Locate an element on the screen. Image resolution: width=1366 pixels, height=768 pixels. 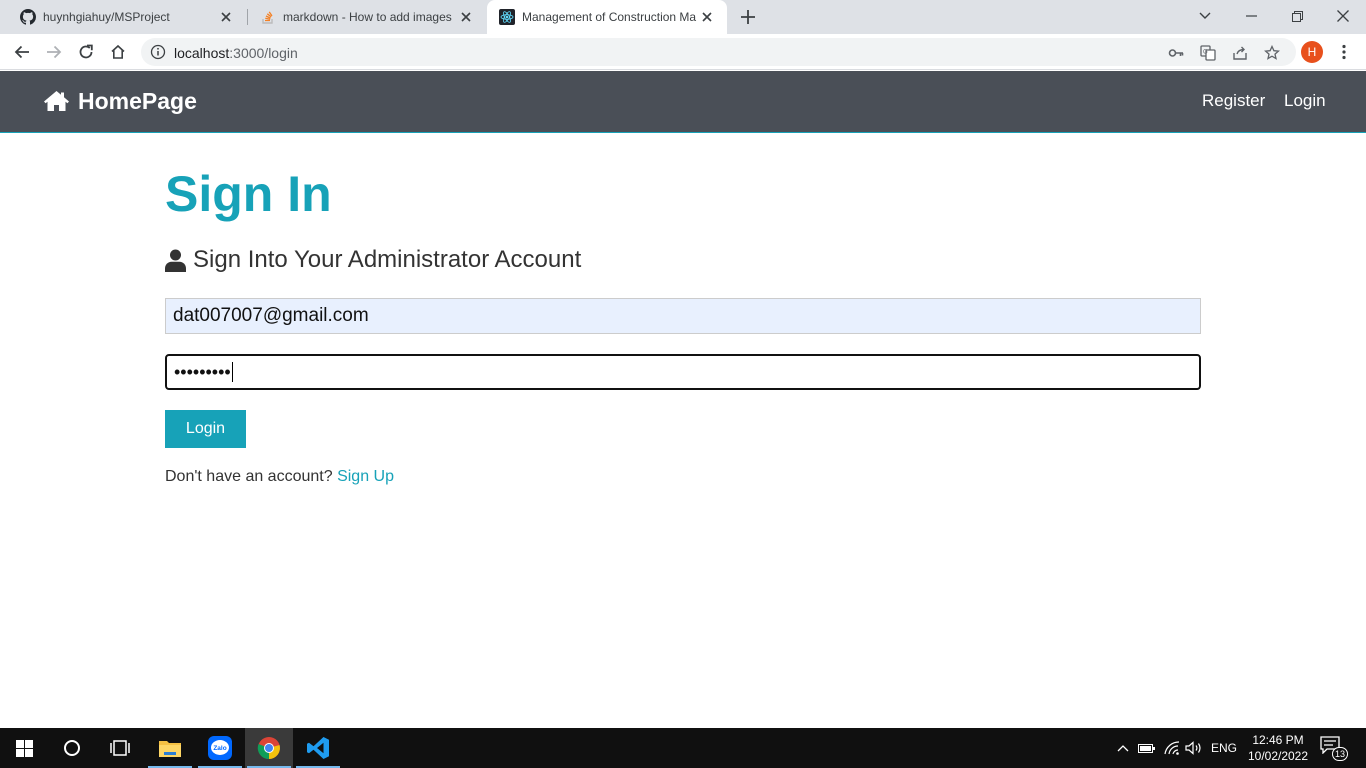
task-view-button is located at coordinates (120, 748).